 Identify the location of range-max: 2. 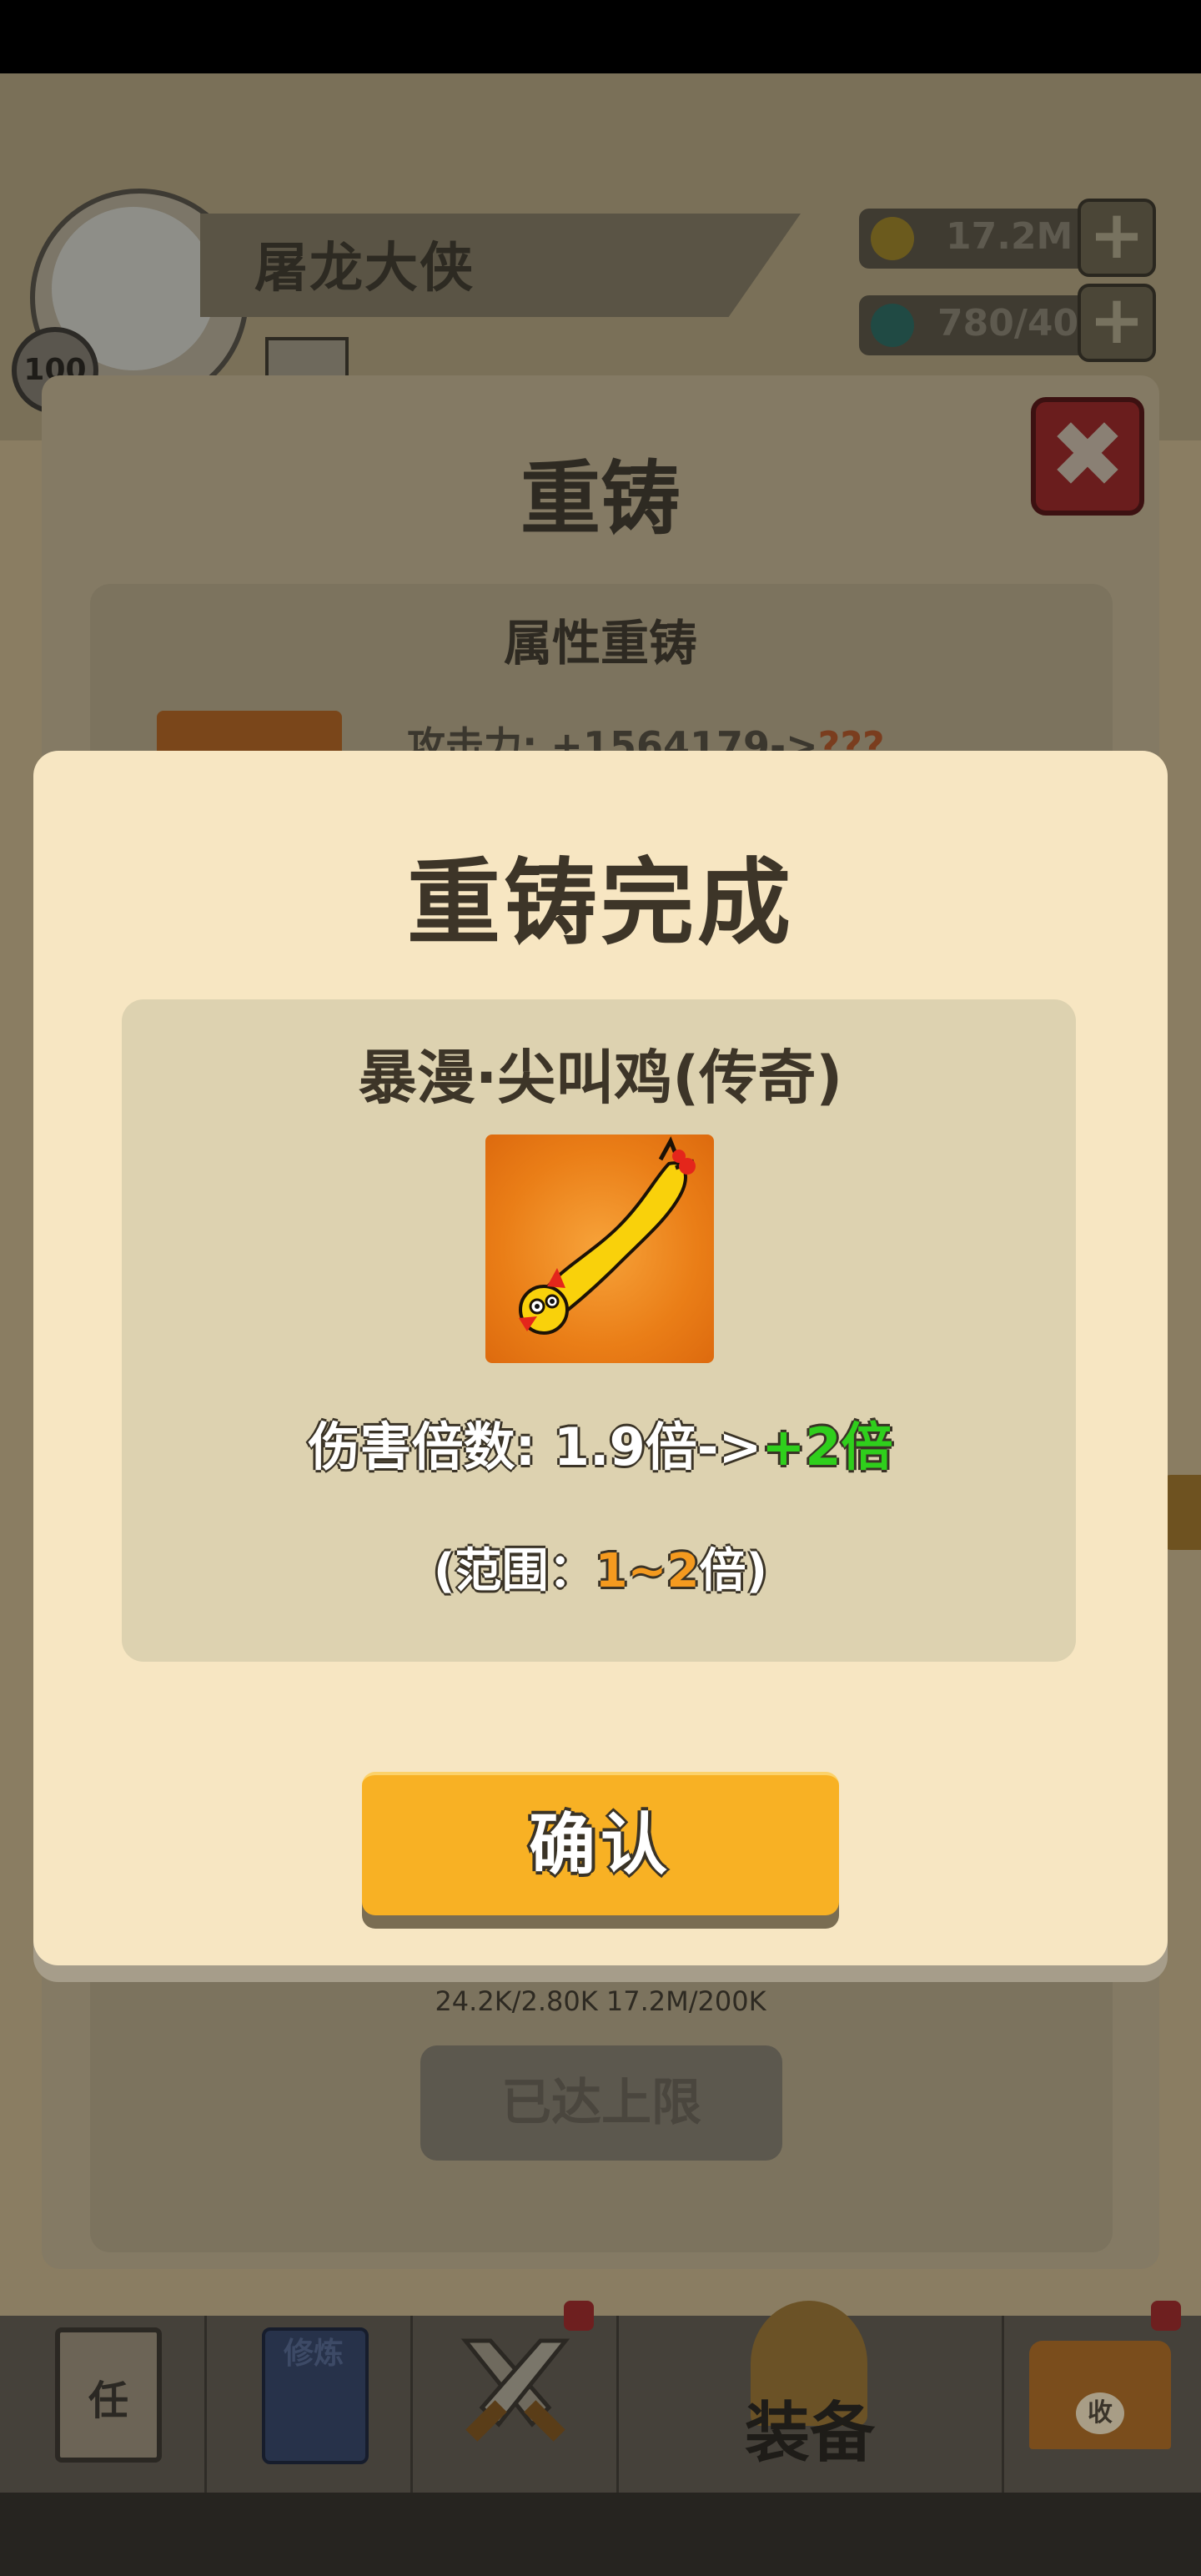
(683, 1571).